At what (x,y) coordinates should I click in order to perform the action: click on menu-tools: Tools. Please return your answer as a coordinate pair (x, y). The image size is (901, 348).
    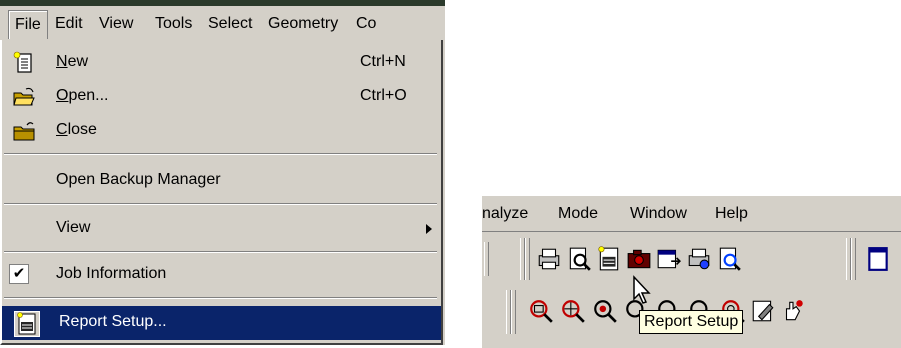
    Looking at the image, I should click on (173, 24).